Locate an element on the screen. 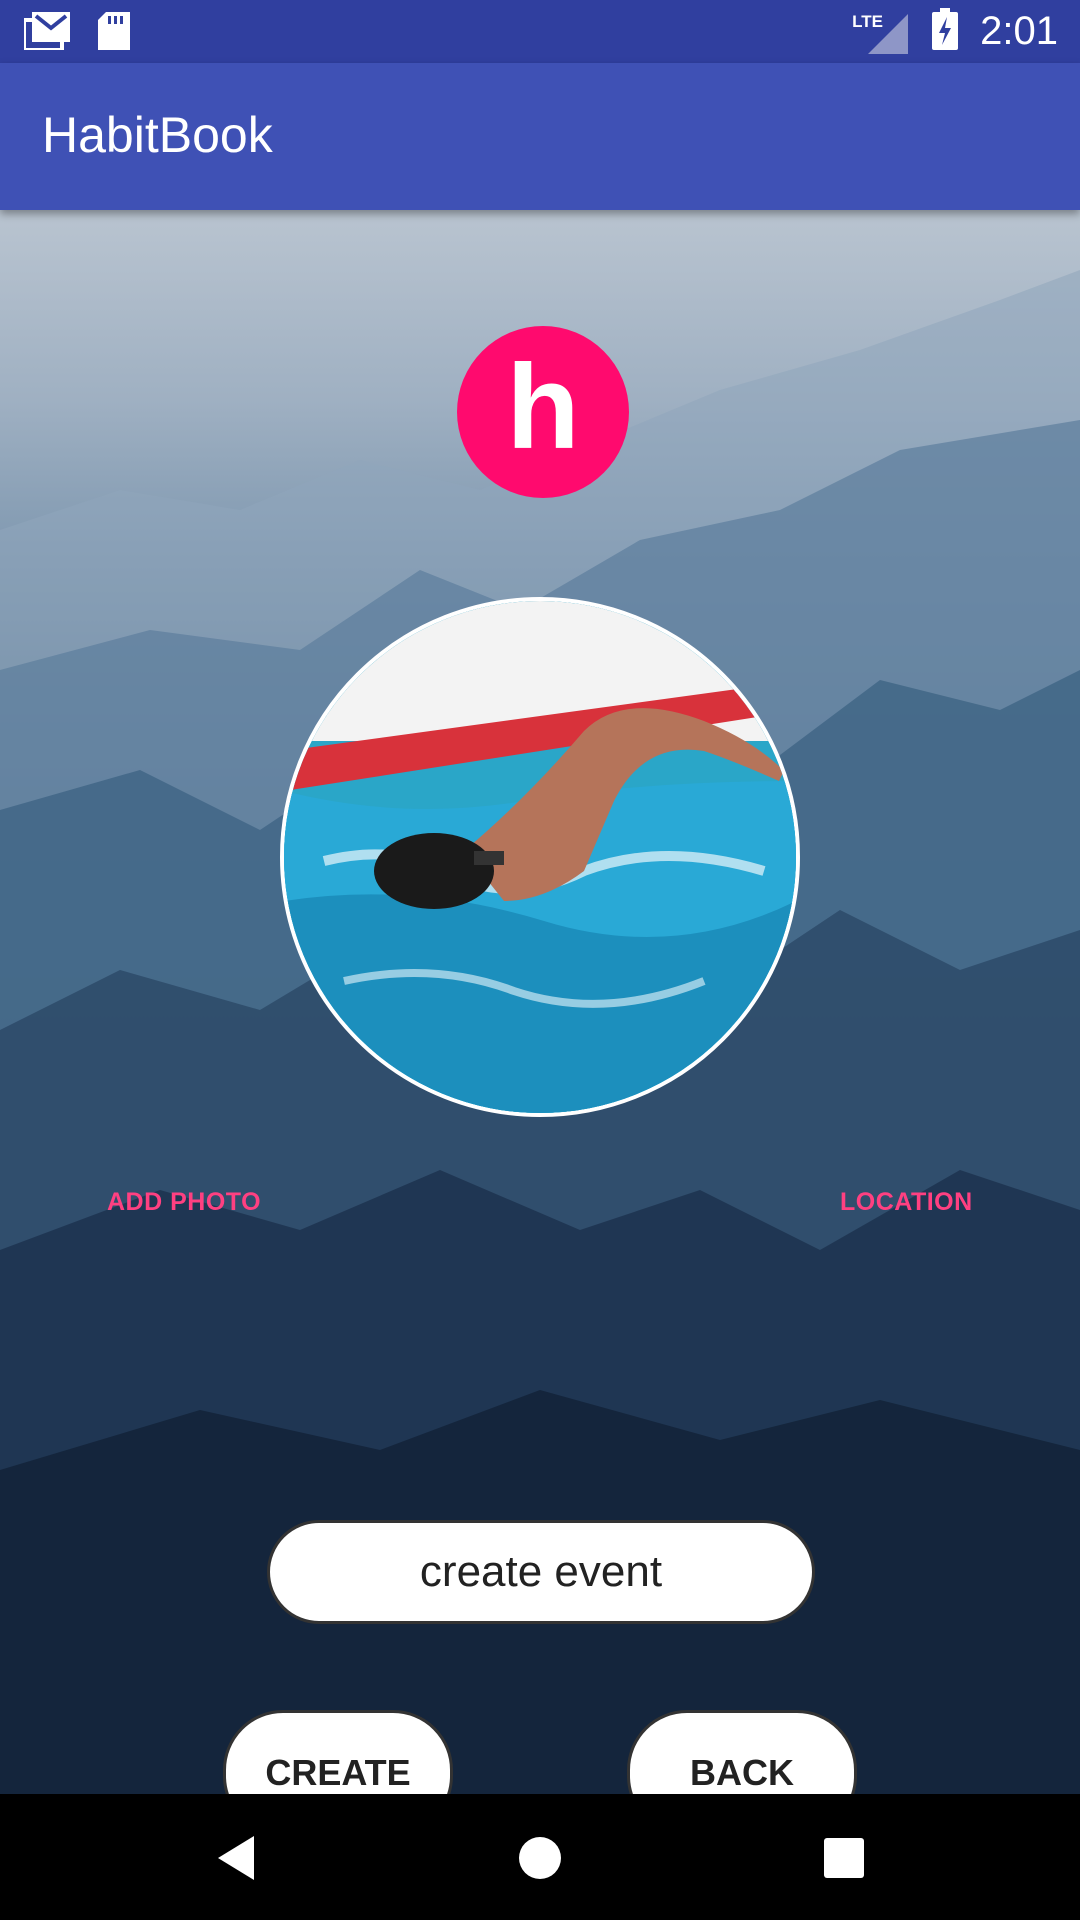  logo-letter: h is located at coordinates (543, 407).